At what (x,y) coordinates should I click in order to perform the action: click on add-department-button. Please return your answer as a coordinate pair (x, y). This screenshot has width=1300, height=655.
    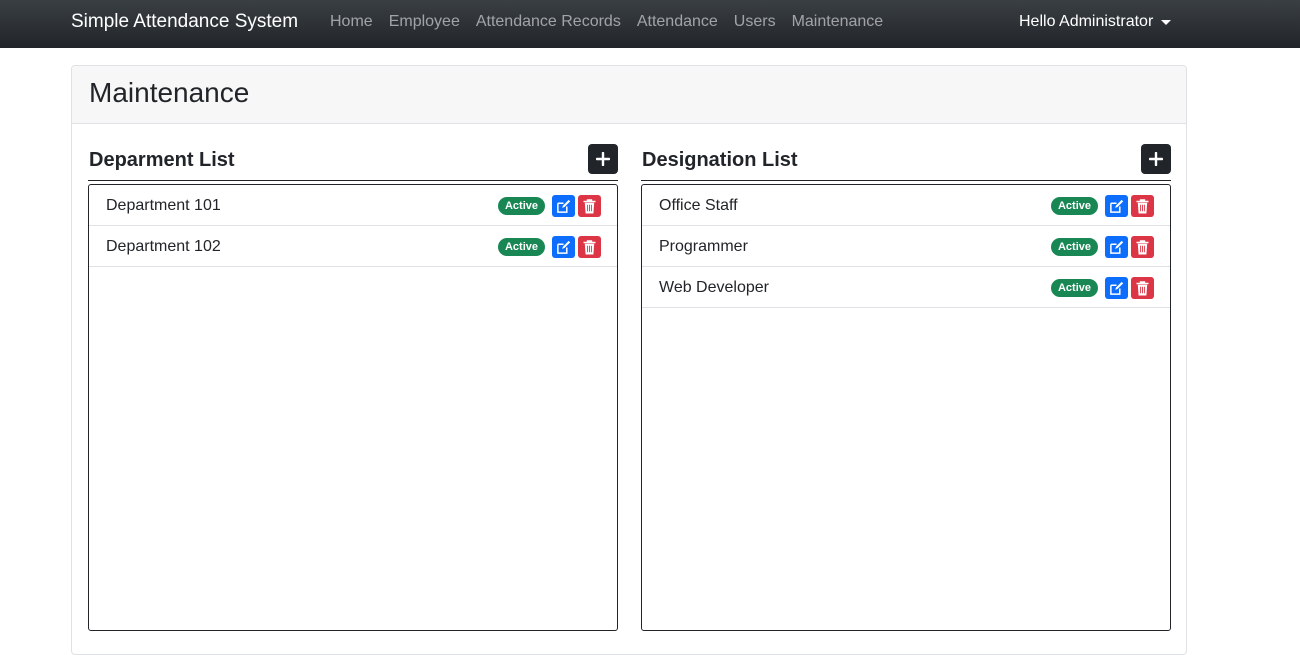
    Looking at the image, I should click on (603, 159).